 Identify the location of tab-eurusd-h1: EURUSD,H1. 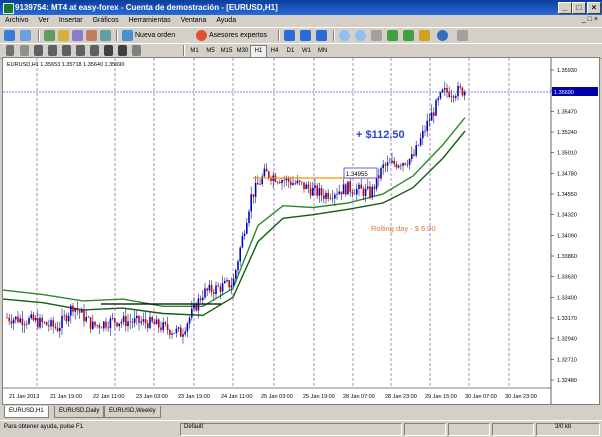
(26, 412).